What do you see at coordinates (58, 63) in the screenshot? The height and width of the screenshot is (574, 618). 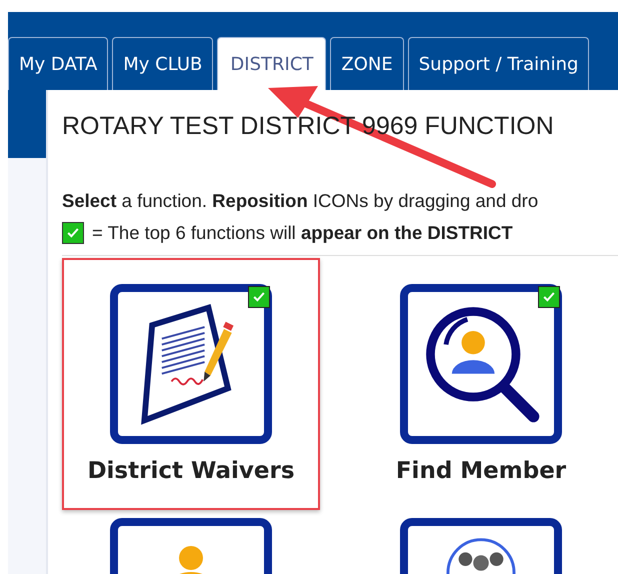 I see `tab: My DATA` at bounding box center [58, 63].